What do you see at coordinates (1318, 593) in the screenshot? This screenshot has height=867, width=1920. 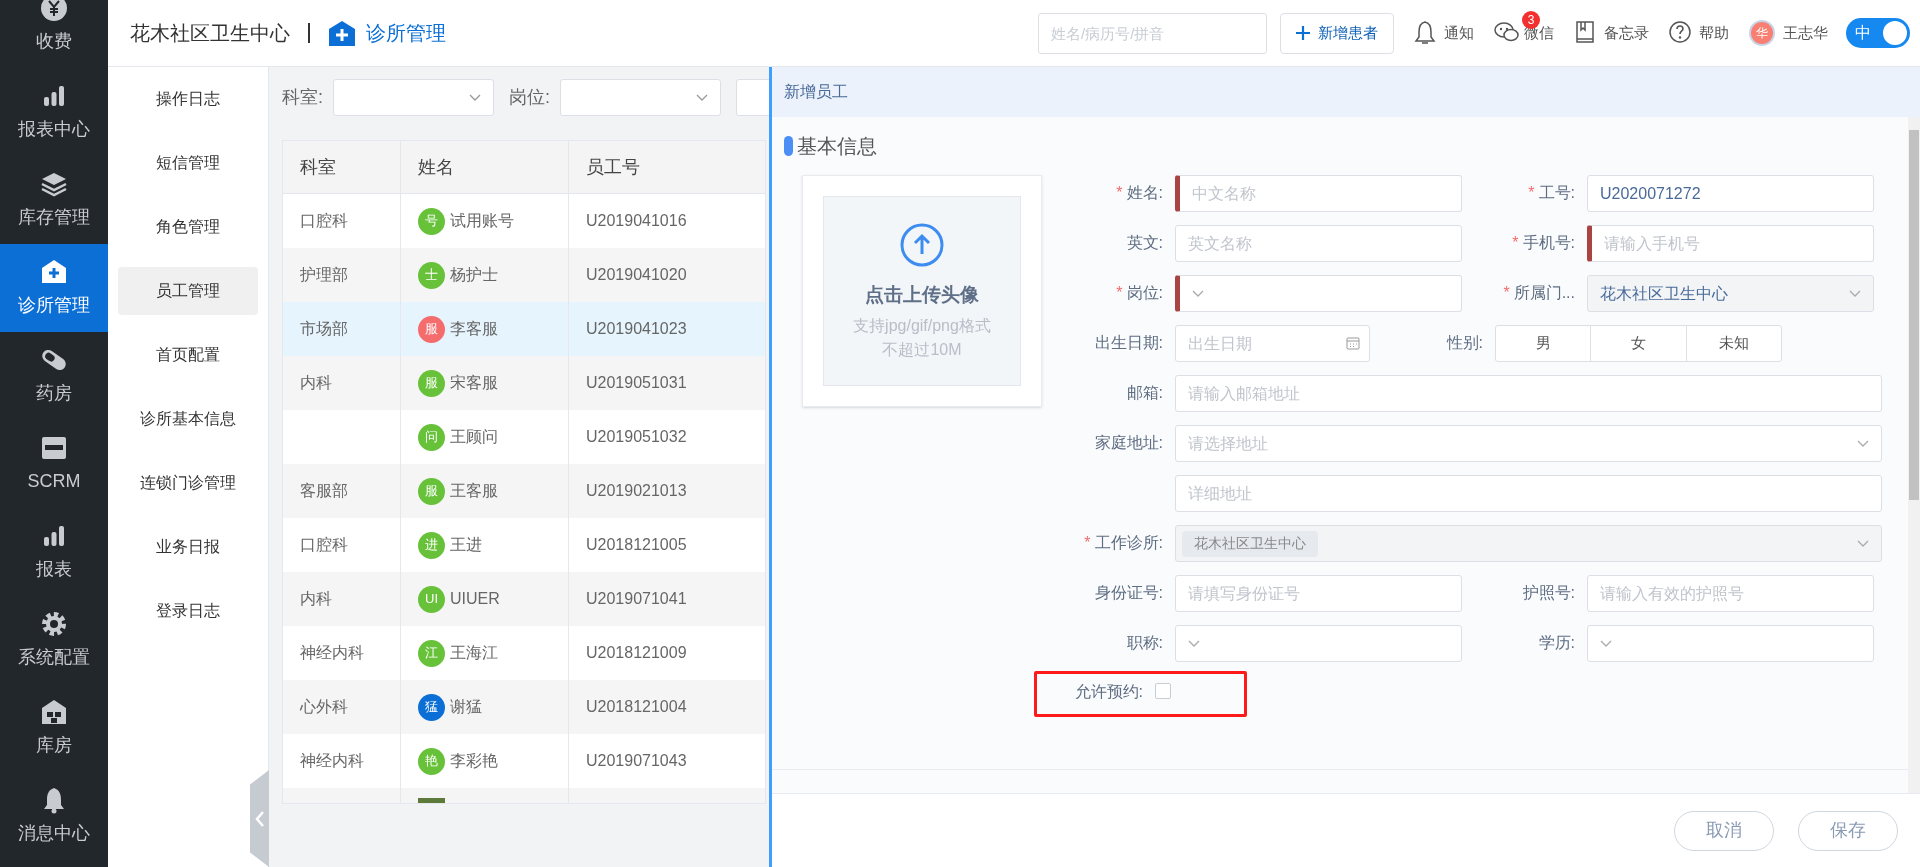 I see `input-field: 请填写身份证号` at bounding box center [1318, 593].